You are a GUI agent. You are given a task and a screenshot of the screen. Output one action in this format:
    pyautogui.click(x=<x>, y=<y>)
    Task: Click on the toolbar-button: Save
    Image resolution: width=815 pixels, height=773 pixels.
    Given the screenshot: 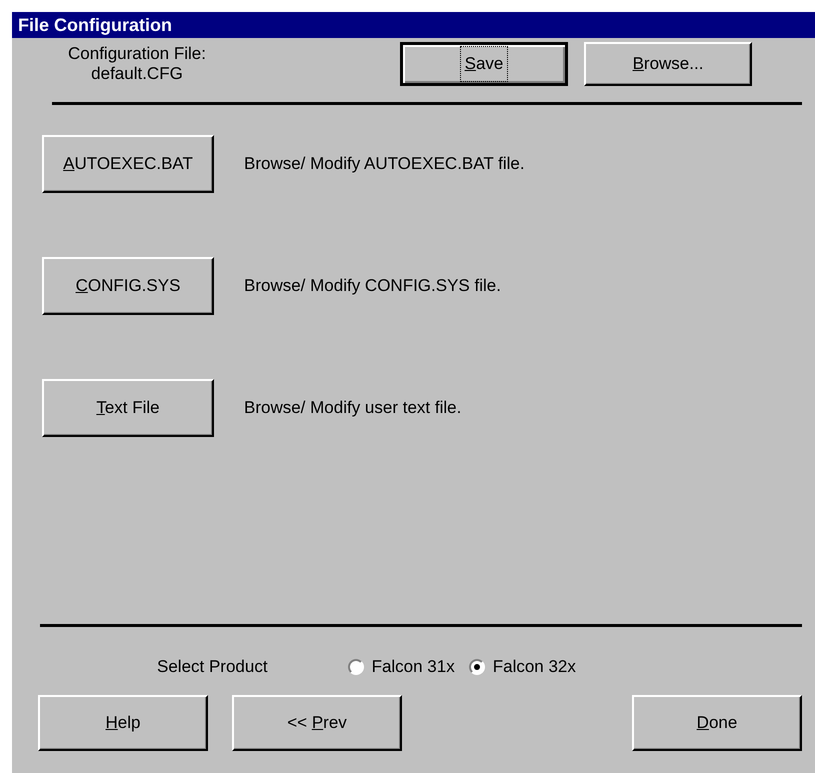 What is the action you would take?
    pyautogui.click(x=484, y=64)
    